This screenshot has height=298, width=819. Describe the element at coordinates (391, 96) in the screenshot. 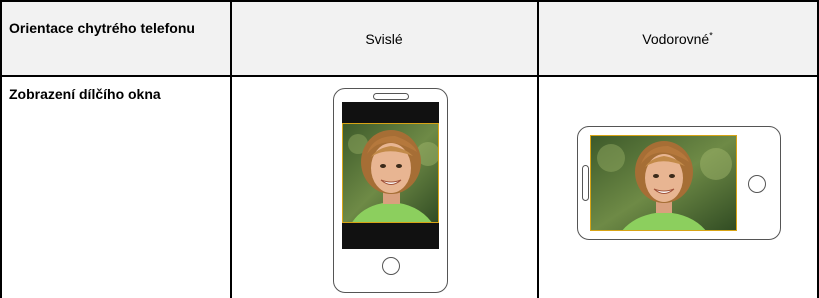

I see `speaker-slot` at that location.